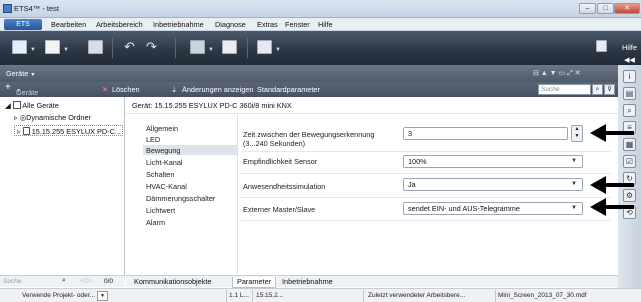 This screenshot has height=302, width=641. What do you see at coordinates (627, 8) in the screenshot?
I see `close-button: ✕` at bounding box center [627, 8].